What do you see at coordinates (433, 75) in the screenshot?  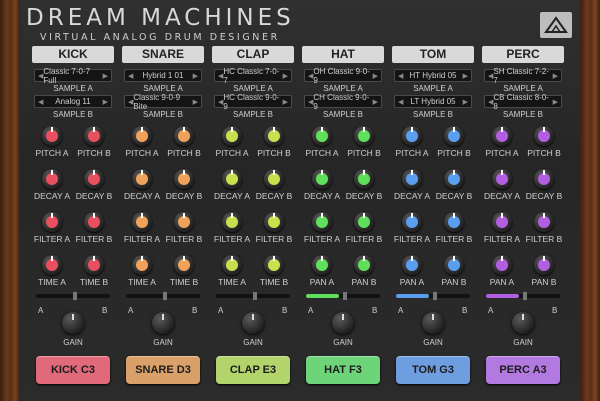 I see `sample-a-selector: ◀ HT Hybrid 05 ▶` at bounding box center [433, 75].